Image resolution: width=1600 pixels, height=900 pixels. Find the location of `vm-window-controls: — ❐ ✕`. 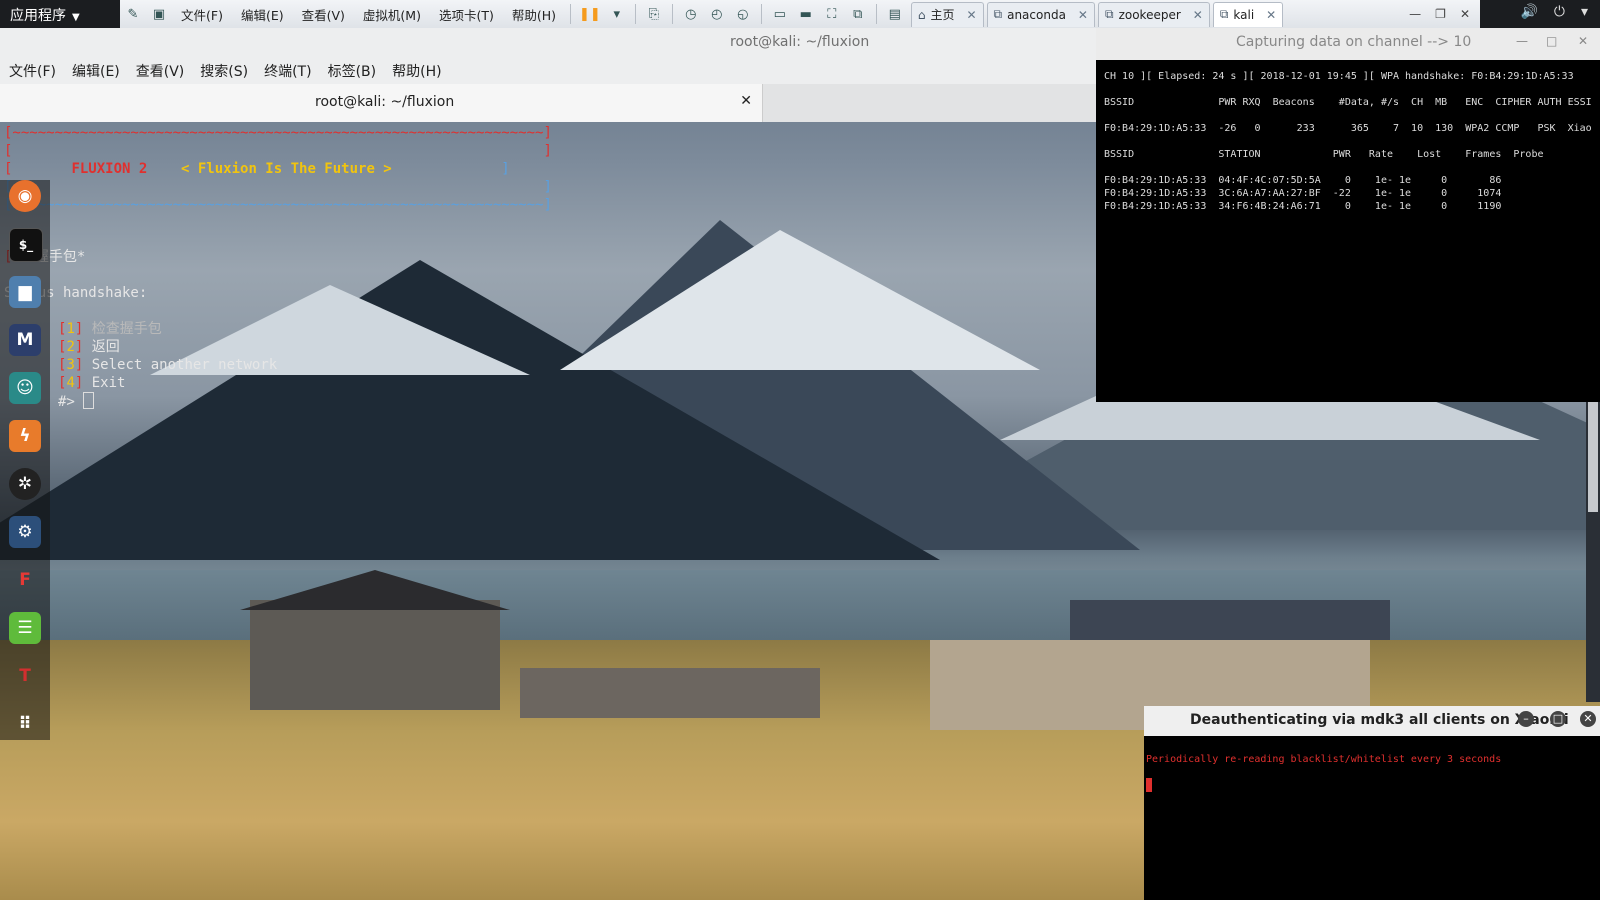

vm-window-controls: — ❐ ✕ is located at coordinates (1444, 14).